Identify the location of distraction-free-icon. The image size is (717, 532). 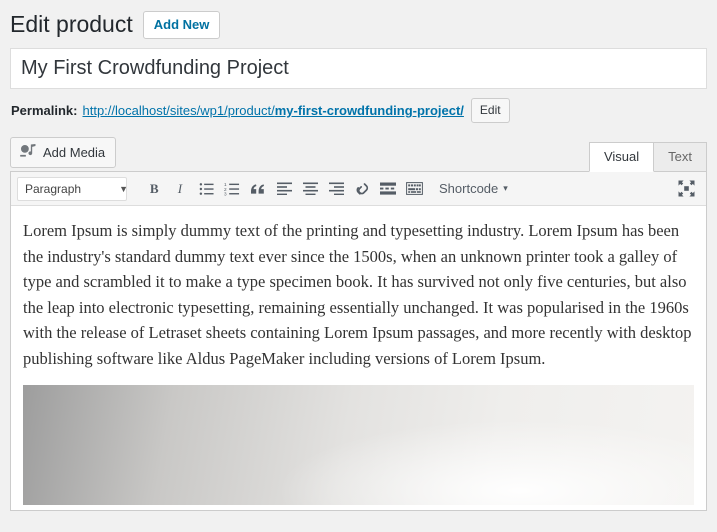
(686, 189).